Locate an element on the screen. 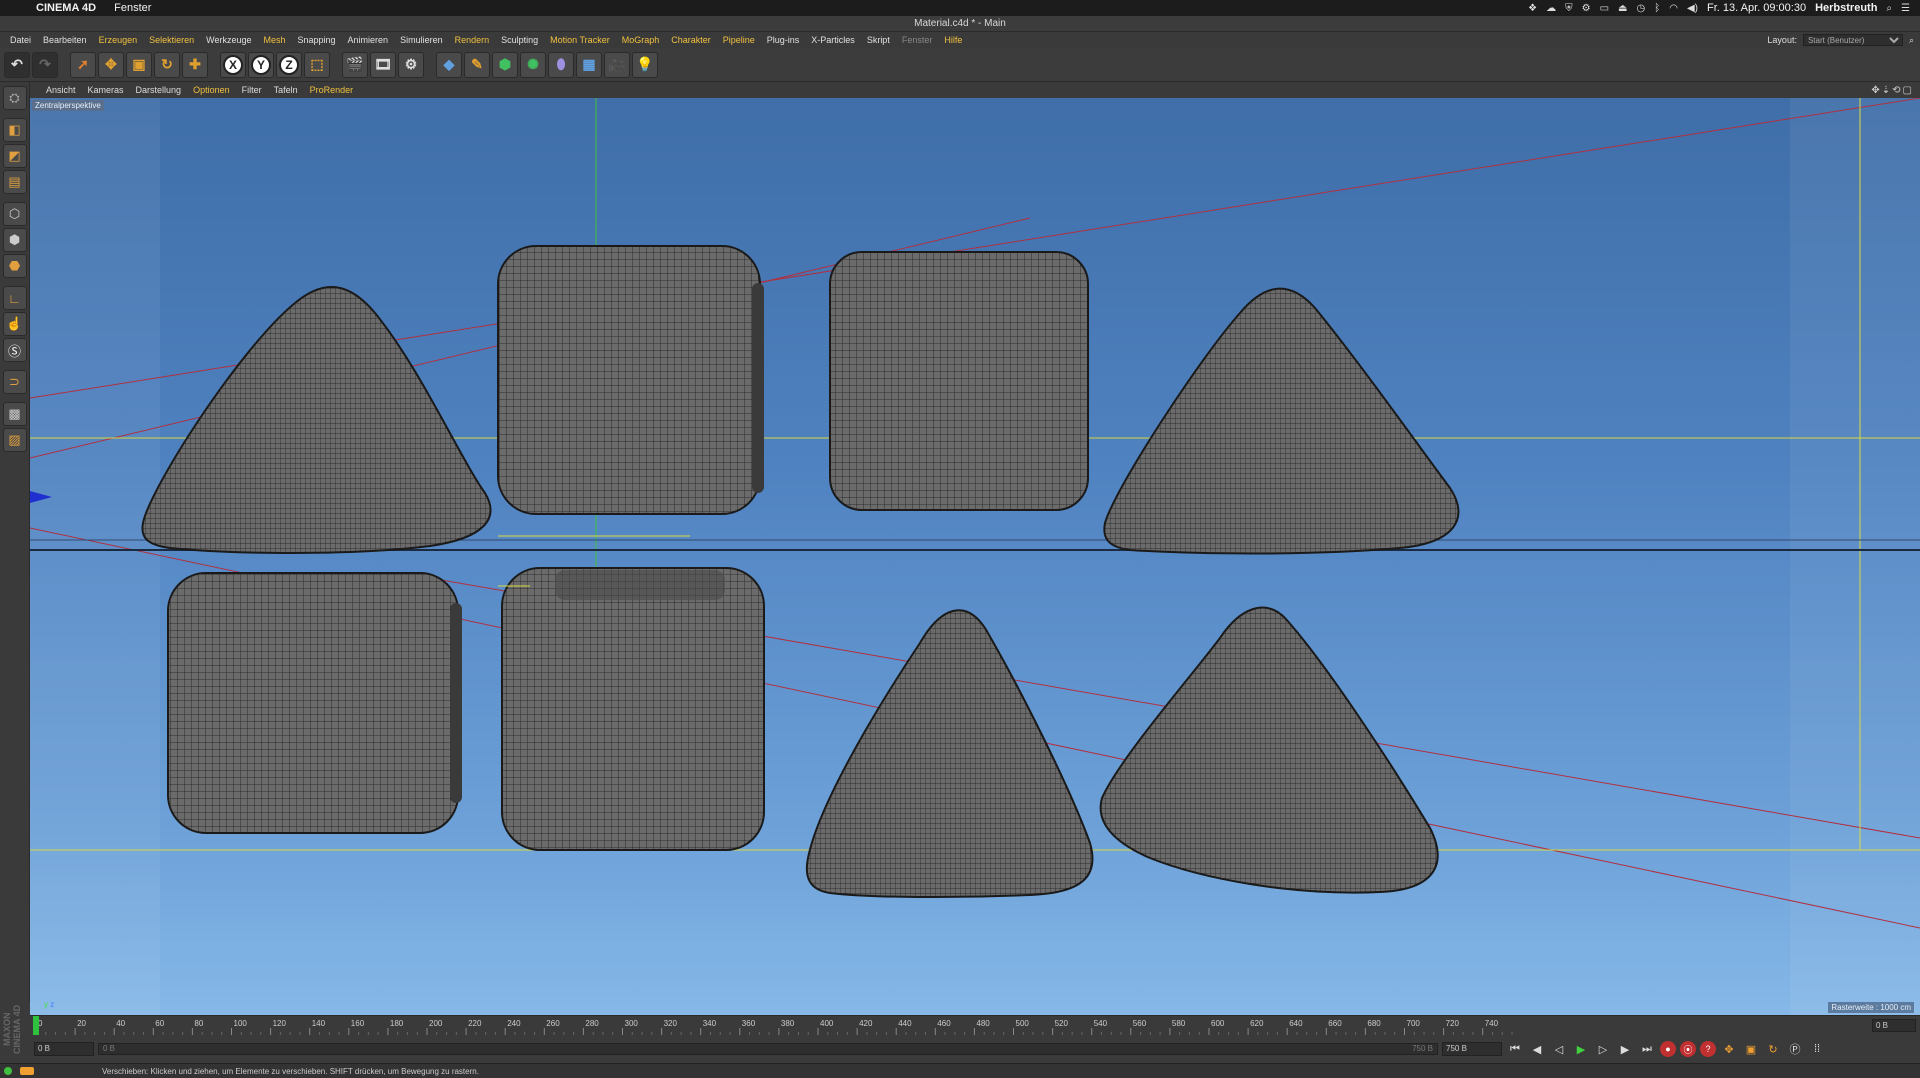 The image size is (1920, 1078). make-editable-icon: ⛭ is located at coordinates (14, 98).